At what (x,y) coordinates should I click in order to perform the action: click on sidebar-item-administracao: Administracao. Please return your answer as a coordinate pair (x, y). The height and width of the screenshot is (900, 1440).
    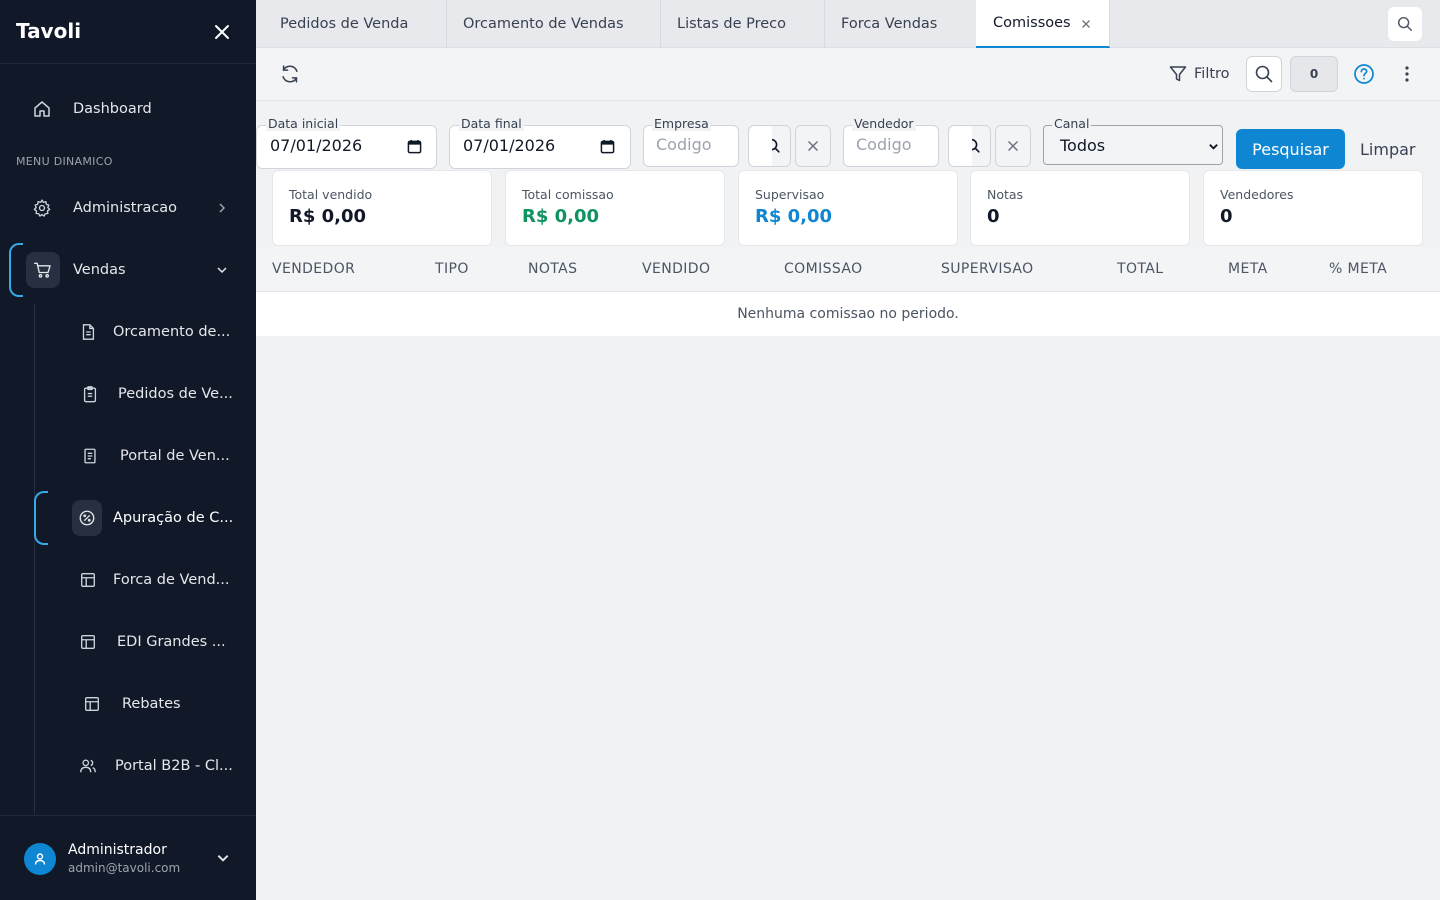
    Looking at the image, I should click on (133, 208).